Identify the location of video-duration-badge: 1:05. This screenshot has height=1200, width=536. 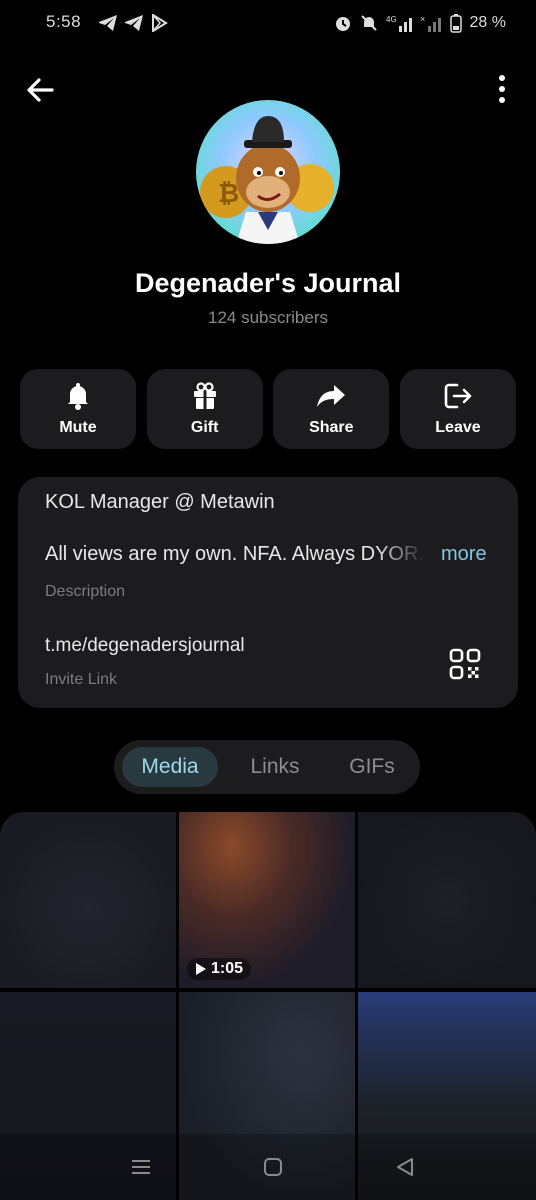
(219, 969).